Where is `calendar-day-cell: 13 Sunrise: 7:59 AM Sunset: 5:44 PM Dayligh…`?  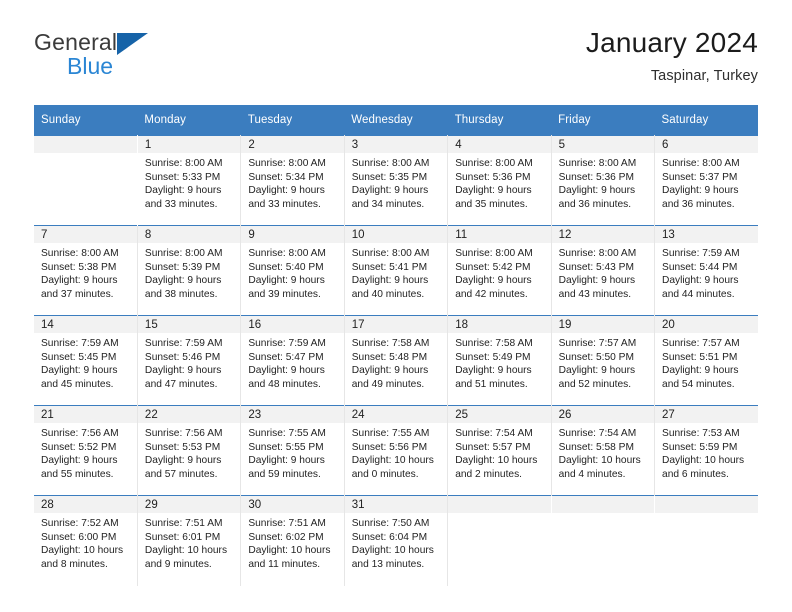 calendar-day-cell: 13 Sunrise: 7:59 AM Sunset: 5:44 PM Dayligh… is located at coordinates (706, 270).